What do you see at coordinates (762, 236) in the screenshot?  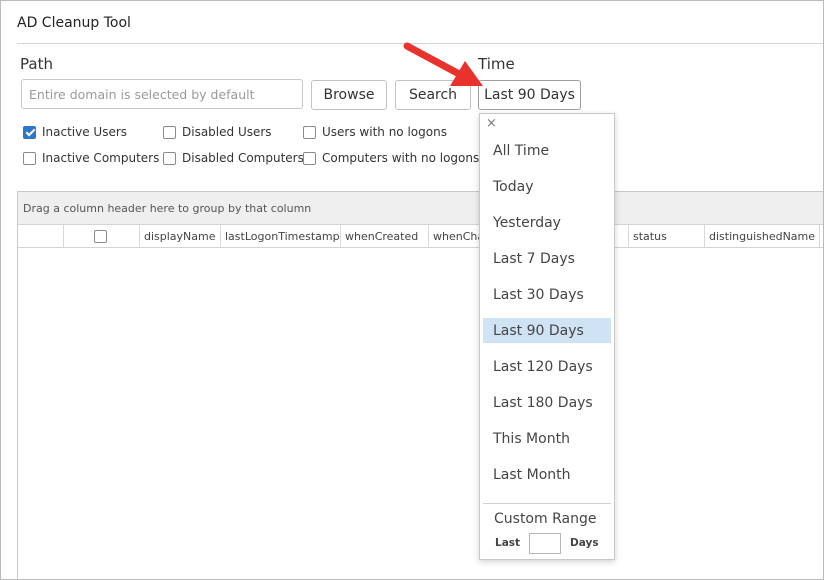 I see `column-distinguishedname: distinguishedName` at bounding box center [762, 236].